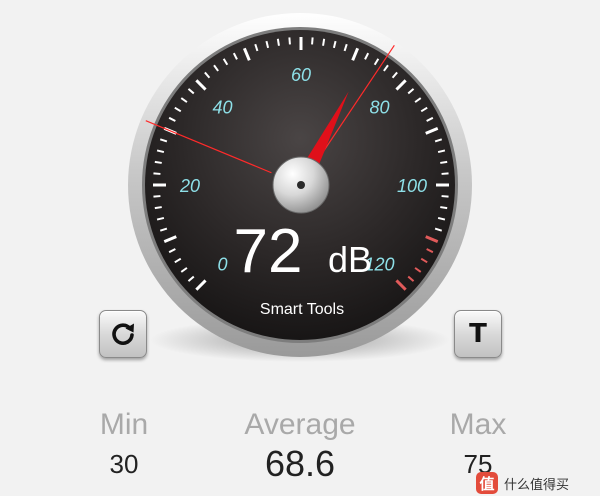 The height and width of the screenshot is (496, 600). Describe the element at coordinates (379, 108) in the screenshot. I see `scale-label: 80` at that location.